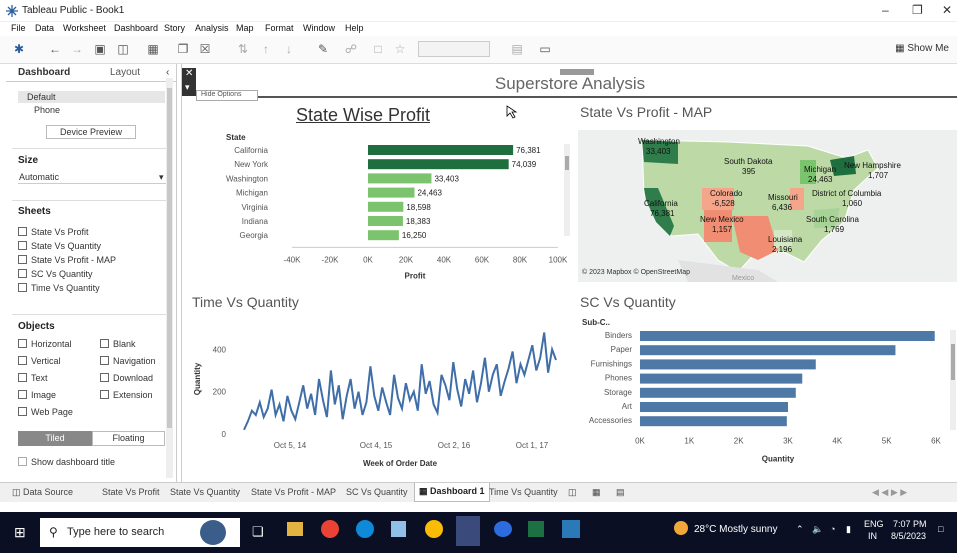 This screenshot has height=553, width=957. I want to click on tableau-home-icon: ✱, so click(19, 49).